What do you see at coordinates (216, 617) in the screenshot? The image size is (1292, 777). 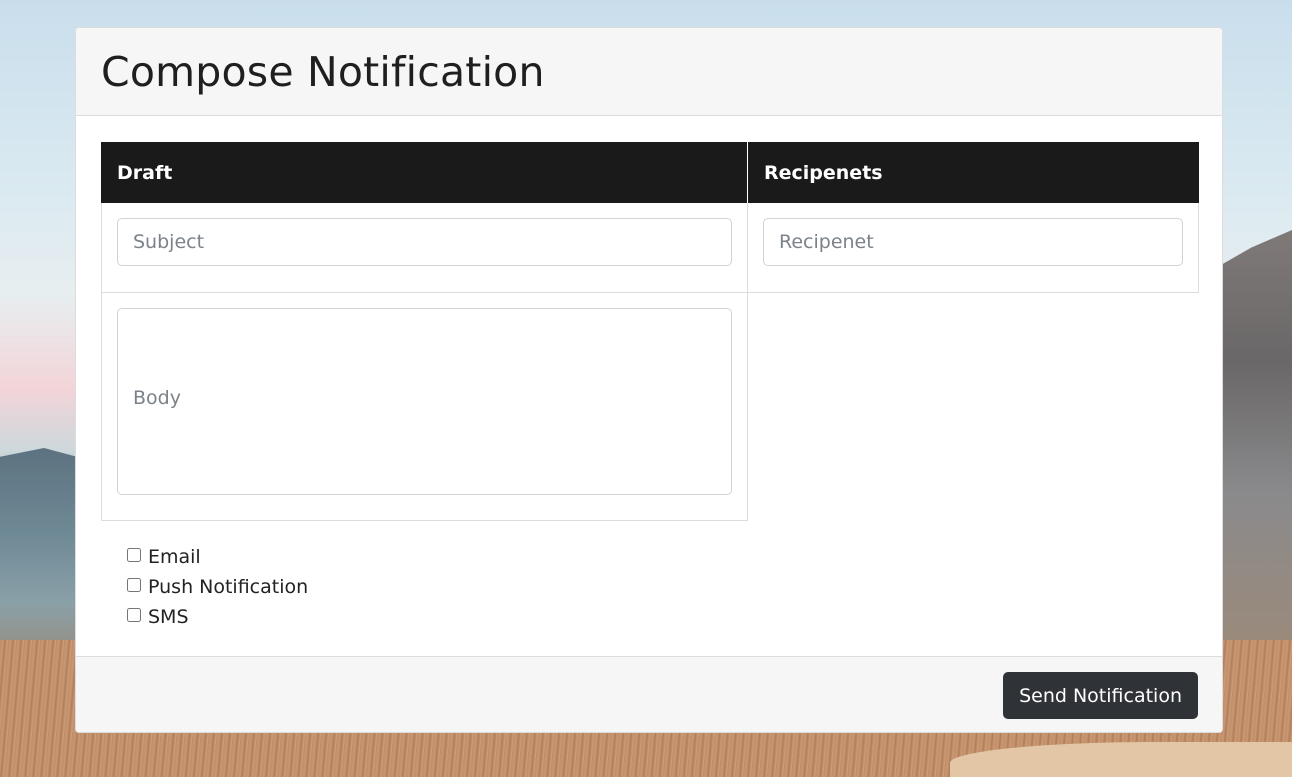 I see `sms-option: SMS` at bounding box center [216, 617].